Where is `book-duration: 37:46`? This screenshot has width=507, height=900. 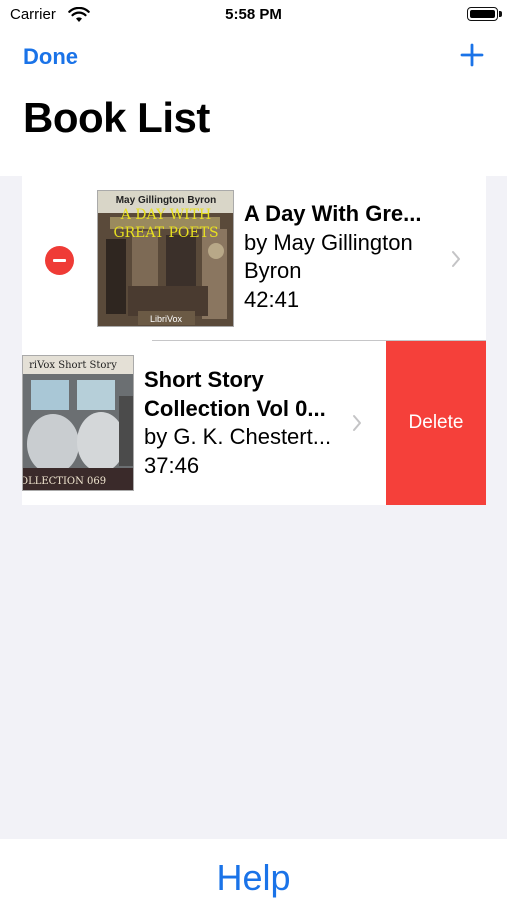
book-duration: 37:46 is located at coordinates (172, 465).